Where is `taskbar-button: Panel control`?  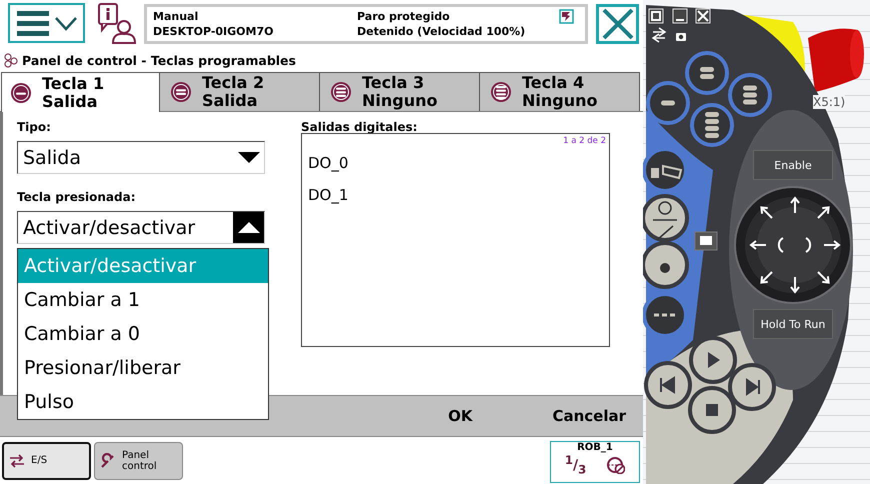
taskbar-button: Panel control is located at coordinates (138, 461).